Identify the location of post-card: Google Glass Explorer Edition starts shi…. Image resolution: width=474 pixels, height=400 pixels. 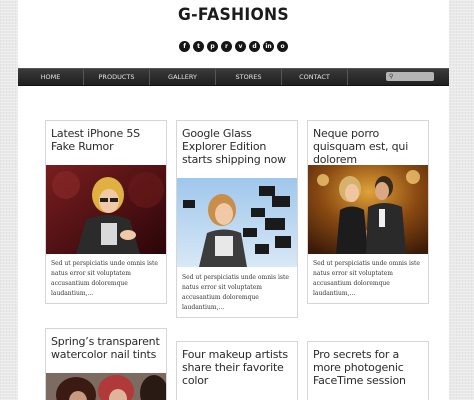
(237, 219).